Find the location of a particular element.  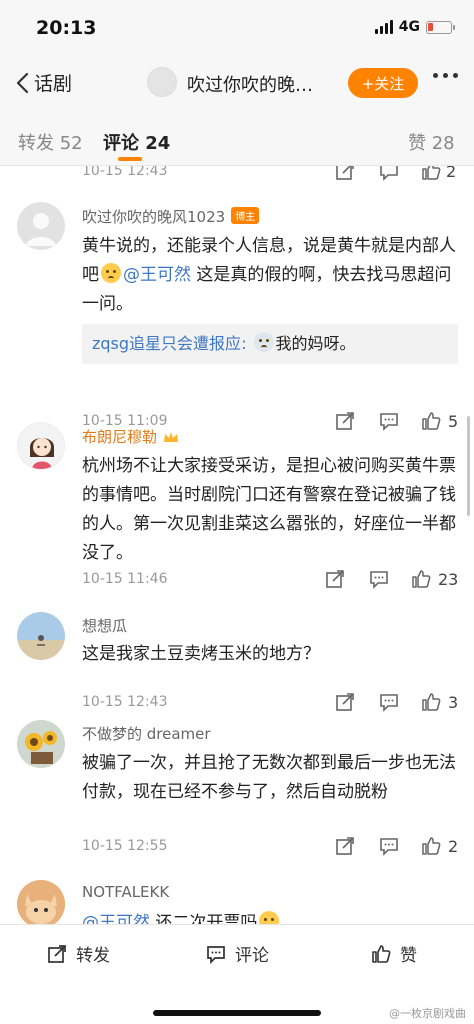

like-label: 赞 is located at coordinates (408, 956).